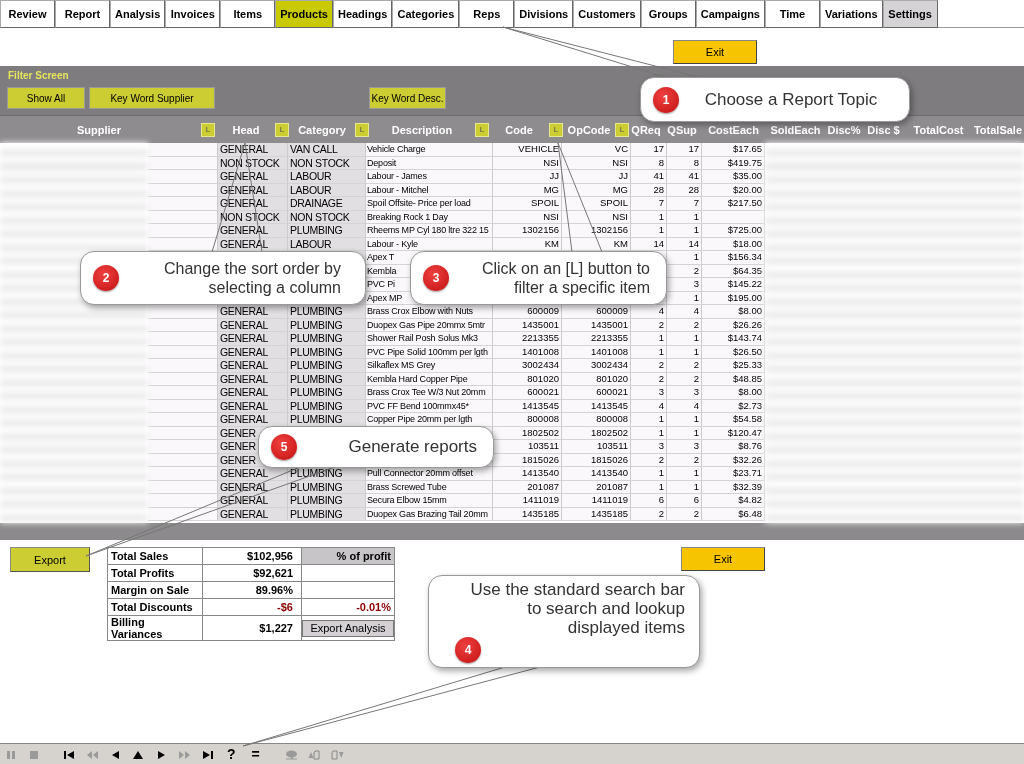  Describe the element at coordinates (407, 98) in the screenshot. I see `filter-button: Key Word Desc.` at that location.